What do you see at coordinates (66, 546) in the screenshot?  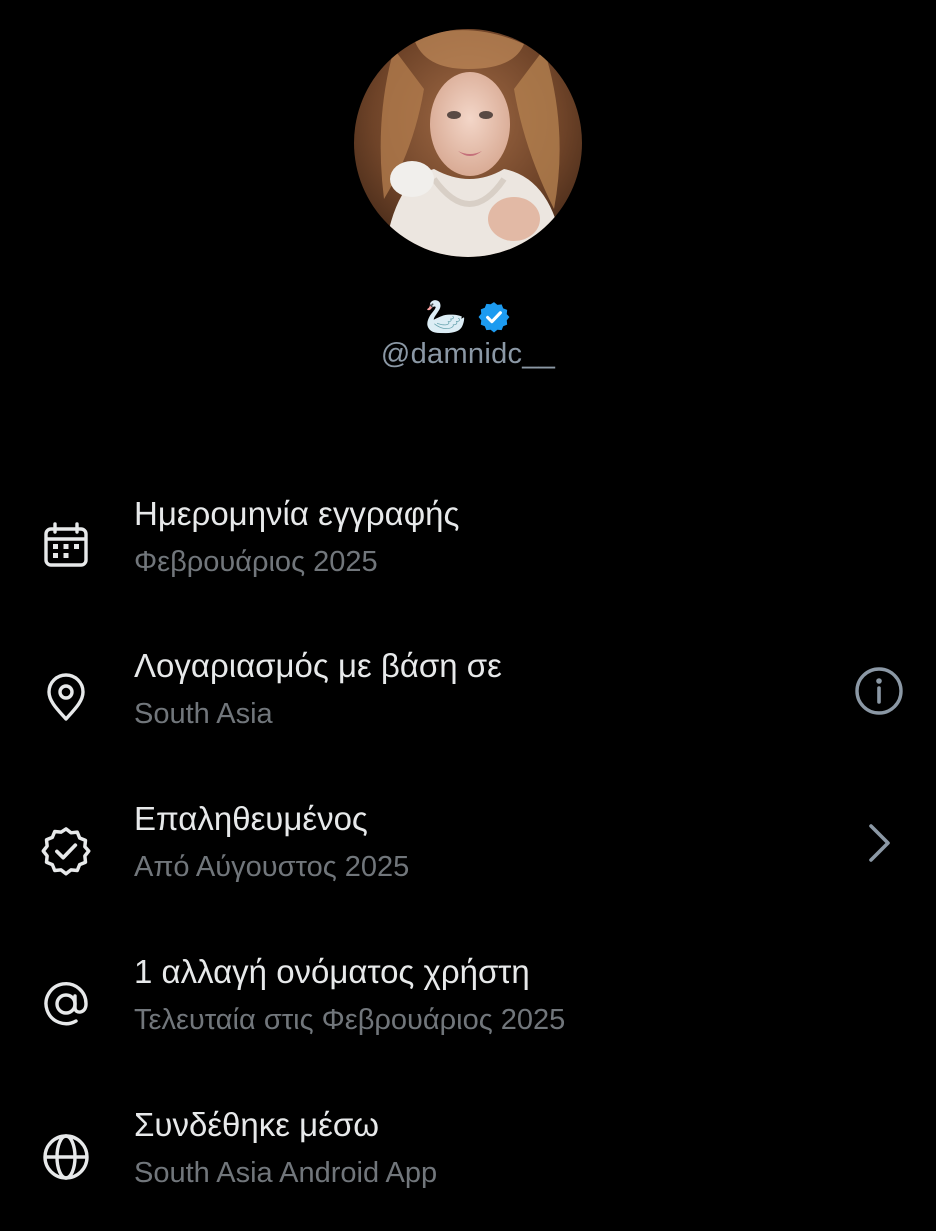 I see `calendar-icon` at bounding box center [66, 546].